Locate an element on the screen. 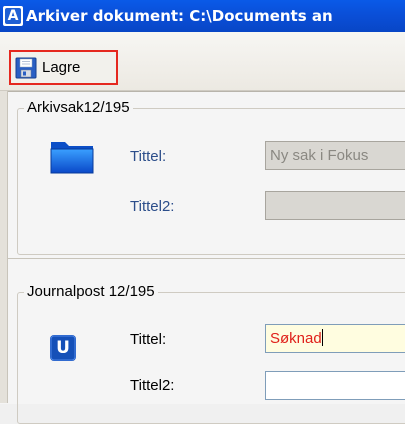 The width and height of the screenshot is (405, 424). journalpost-tittel2-field is located at coordinates (335, 385).